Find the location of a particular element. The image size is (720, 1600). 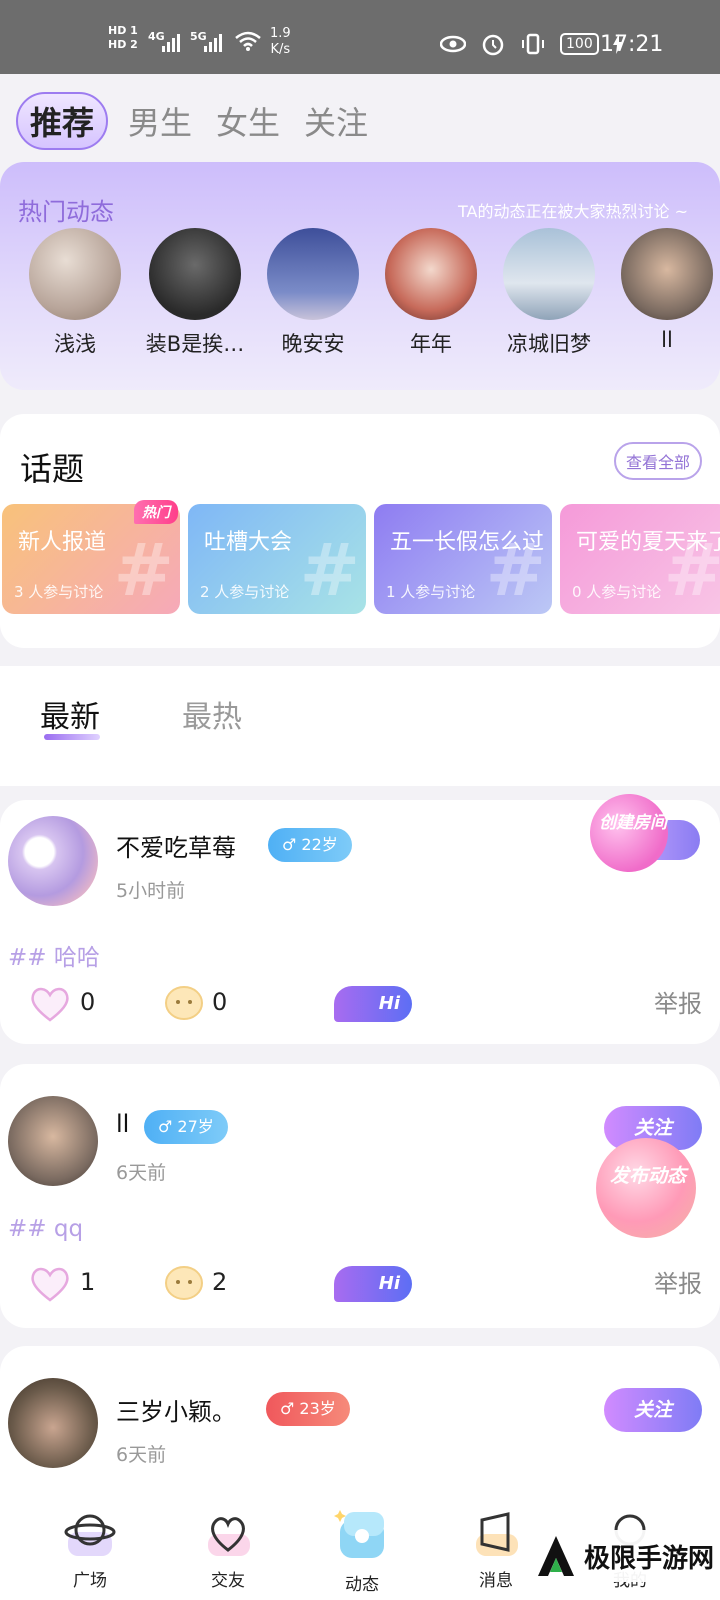

see-all-button: 查看全部 is located at coordinates (657, 461).